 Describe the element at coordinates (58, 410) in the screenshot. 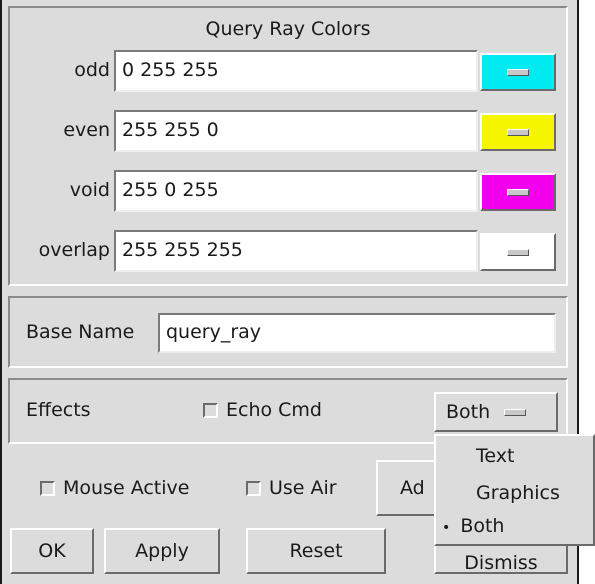

I see `effects-label: Effects` at that location.